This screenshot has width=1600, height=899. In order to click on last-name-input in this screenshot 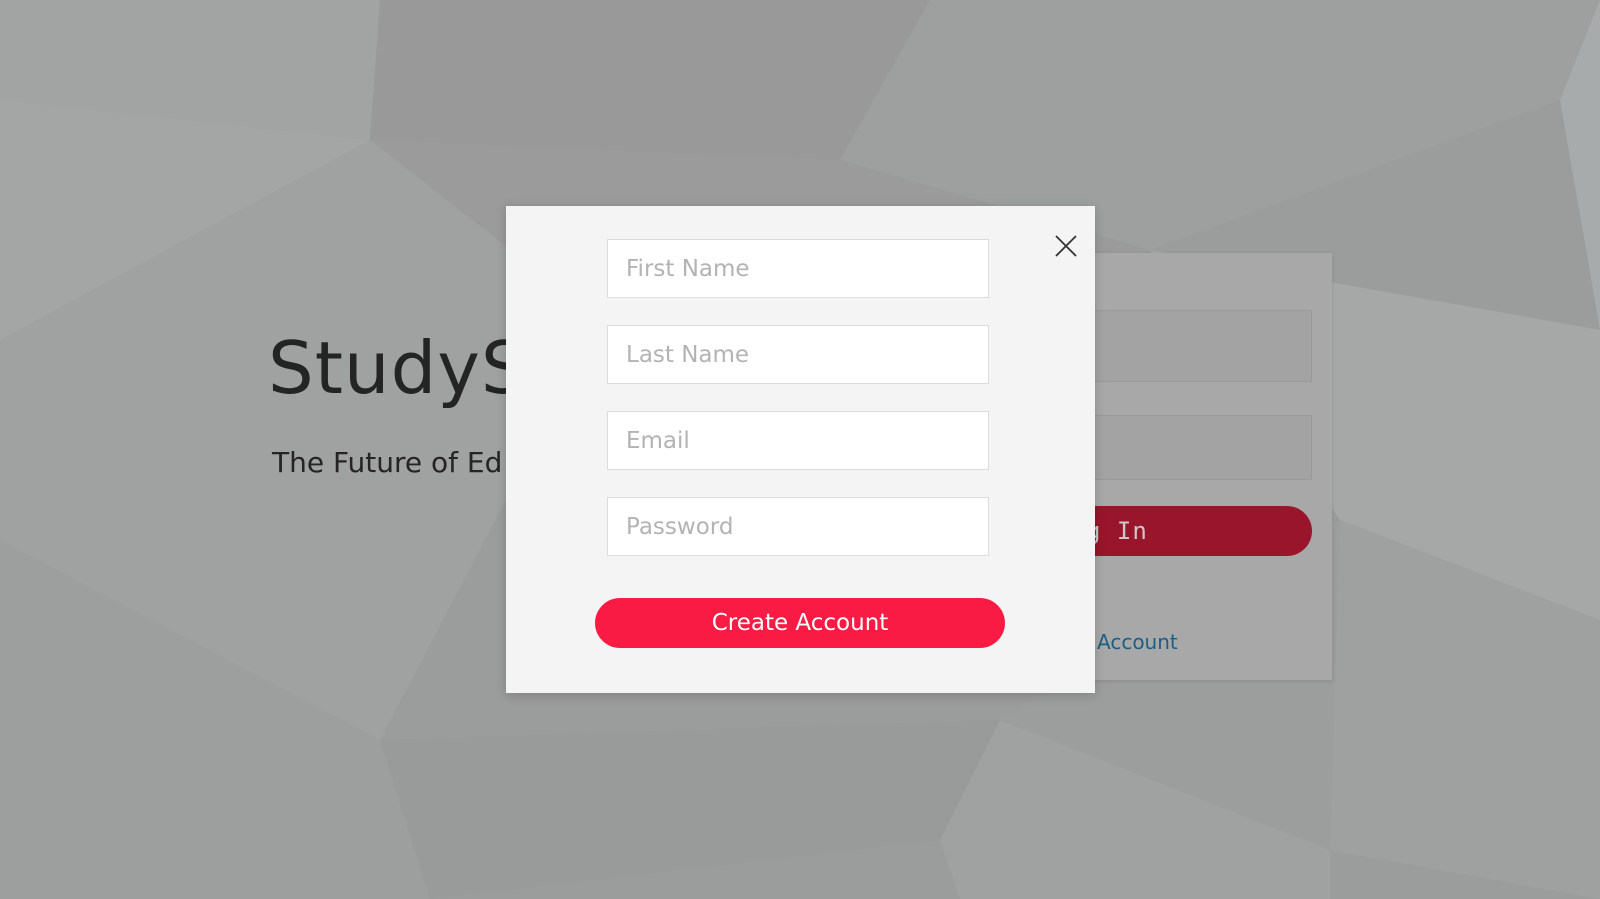, I will do `click(798, 354)`.